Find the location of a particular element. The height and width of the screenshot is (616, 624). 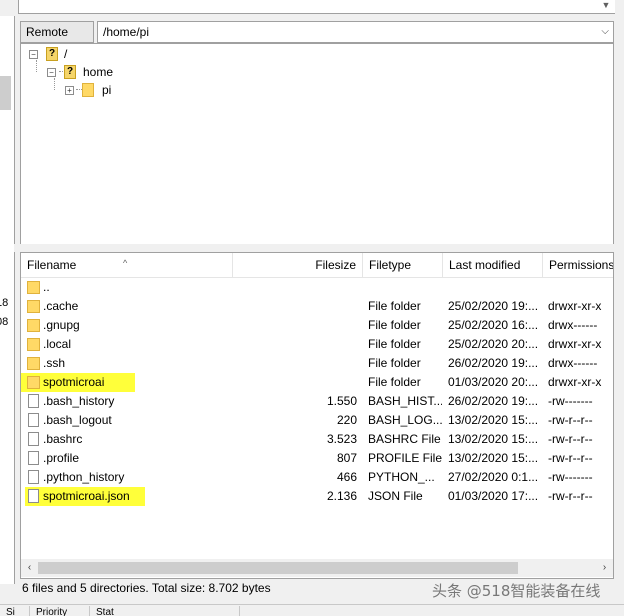

expand-icon: + is located at coordinates (69, 90).